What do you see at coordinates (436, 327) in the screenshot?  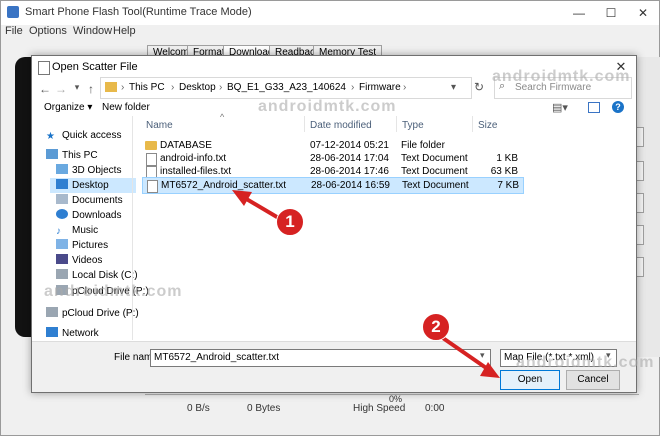 I see `step-2-badge: 2` at bounding box center [436, 327].